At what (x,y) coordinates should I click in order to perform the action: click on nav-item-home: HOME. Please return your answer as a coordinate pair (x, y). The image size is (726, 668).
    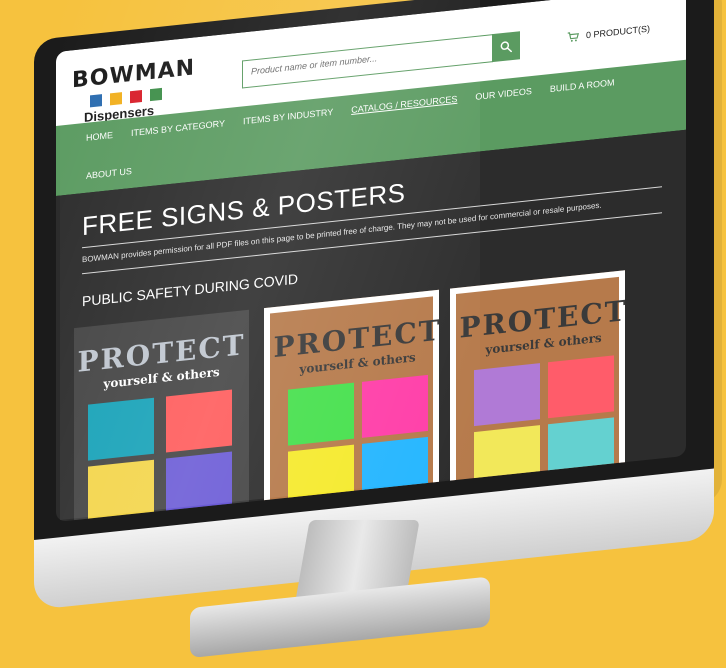
    Looking at the image, I should click on (99, 136).